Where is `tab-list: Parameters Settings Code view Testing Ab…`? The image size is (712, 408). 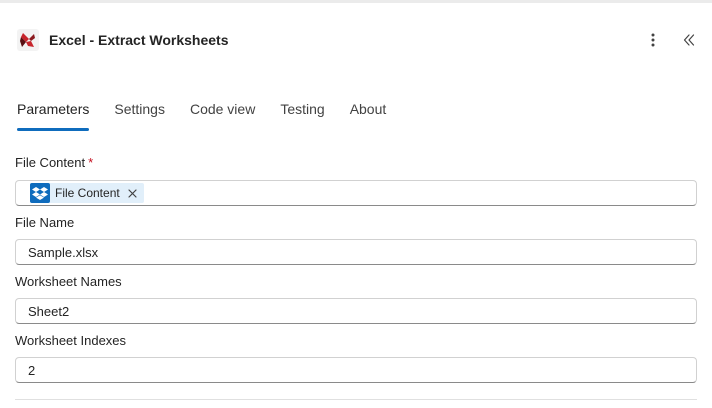
tab-list: Parameters Settings Code view Testing Ab… is located at coordinates (201, 115).